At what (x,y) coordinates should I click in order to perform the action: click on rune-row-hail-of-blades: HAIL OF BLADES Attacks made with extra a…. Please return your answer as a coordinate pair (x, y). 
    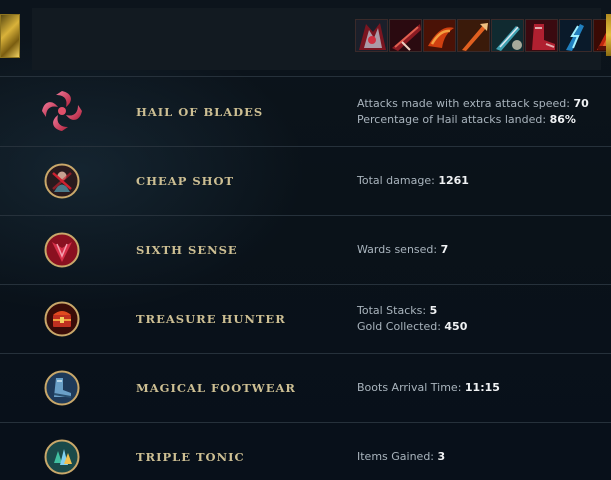
    Looking at the image, I should click on (305, 111).